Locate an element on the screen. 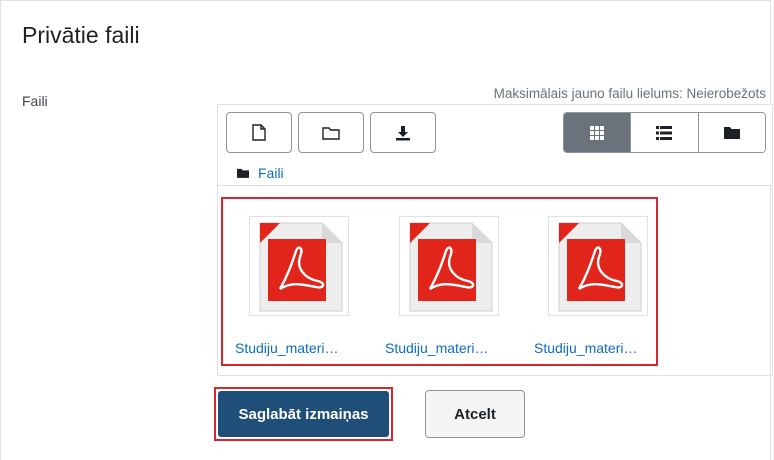  save-button: Saglabāt izmaiņas is located at coordinates (303, 414).